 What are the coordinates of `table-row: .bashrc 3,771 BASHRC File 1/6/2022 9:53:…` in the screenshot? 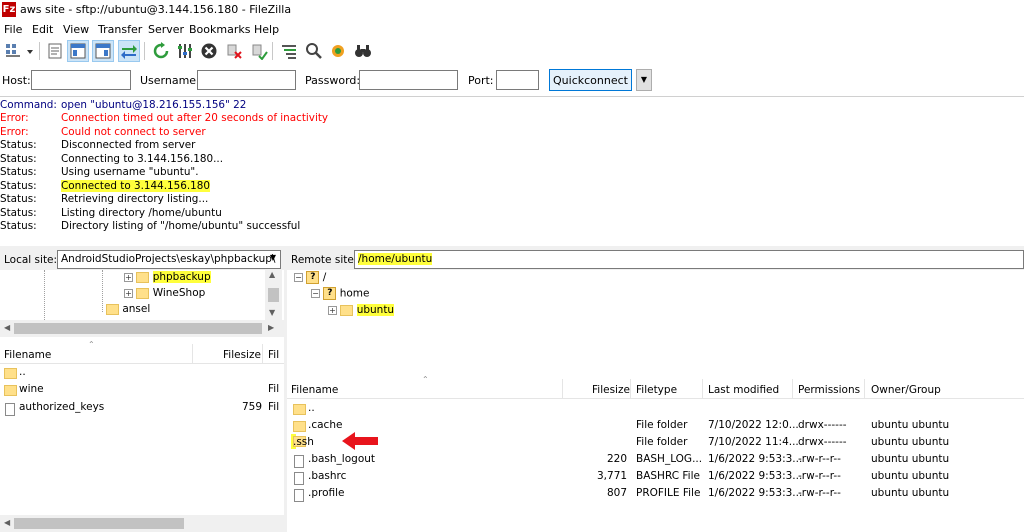 It's located at (655, 476).